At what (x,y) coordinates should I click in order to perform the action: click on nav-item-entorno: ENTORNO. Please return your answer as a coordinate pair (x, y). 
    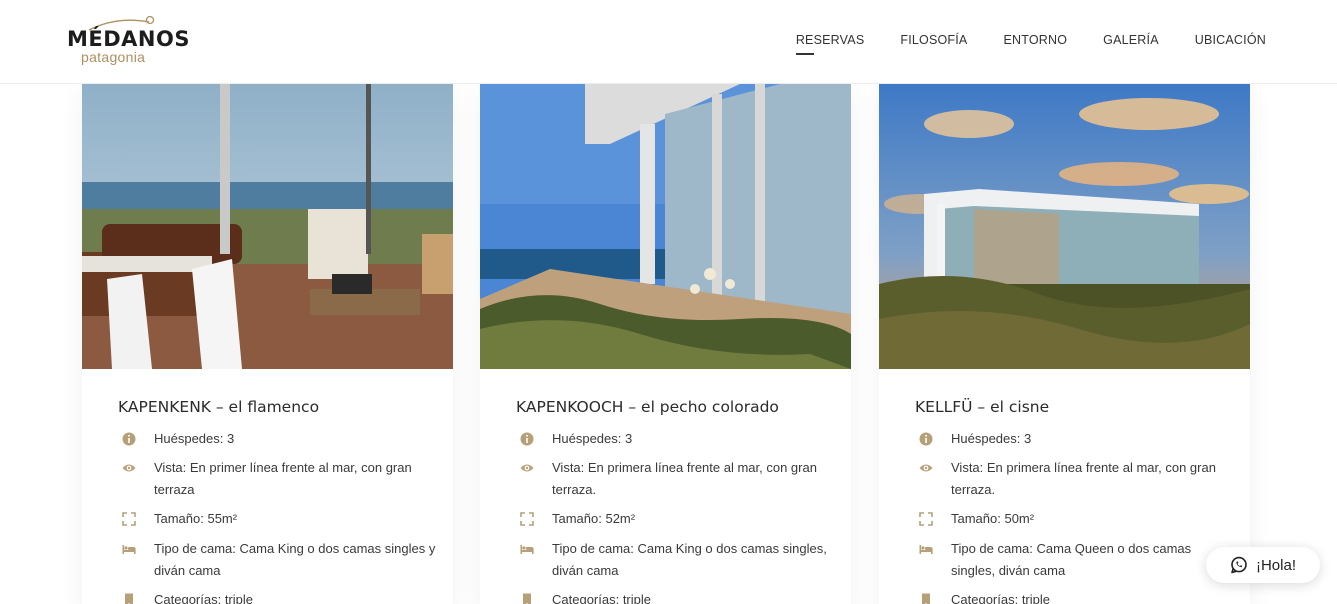
    Looking at the image, I should click on (1035, 40).